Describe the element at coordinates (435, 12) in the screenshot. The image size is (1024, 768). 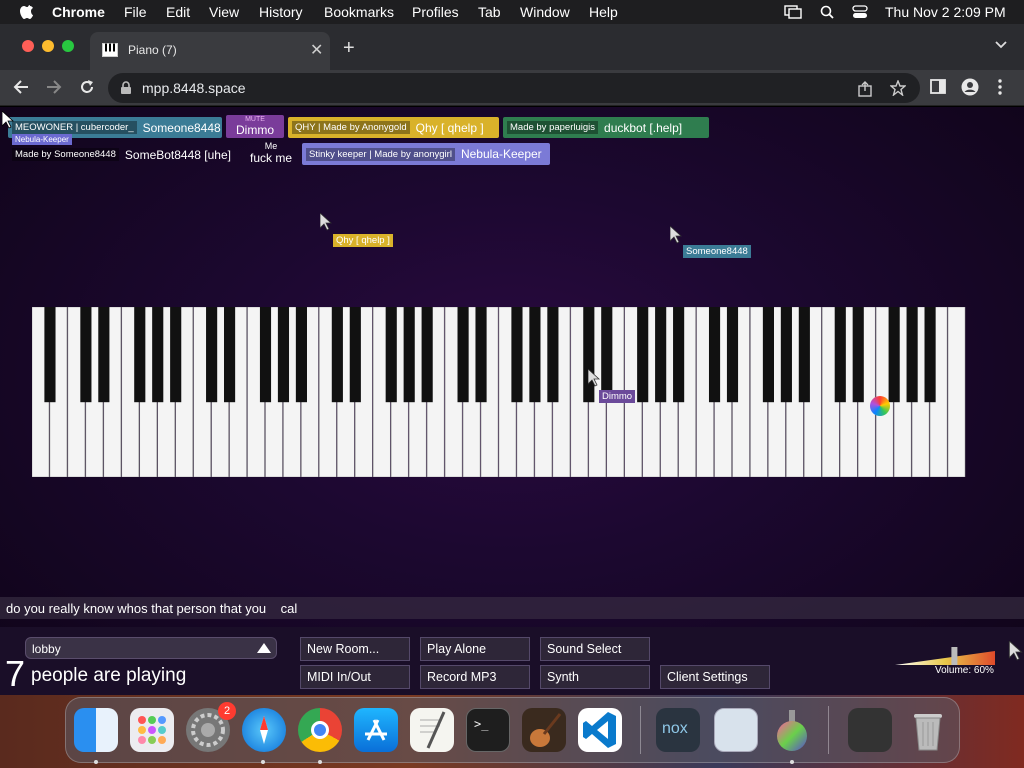
I see `menu-profiles: Profiles` at that location.